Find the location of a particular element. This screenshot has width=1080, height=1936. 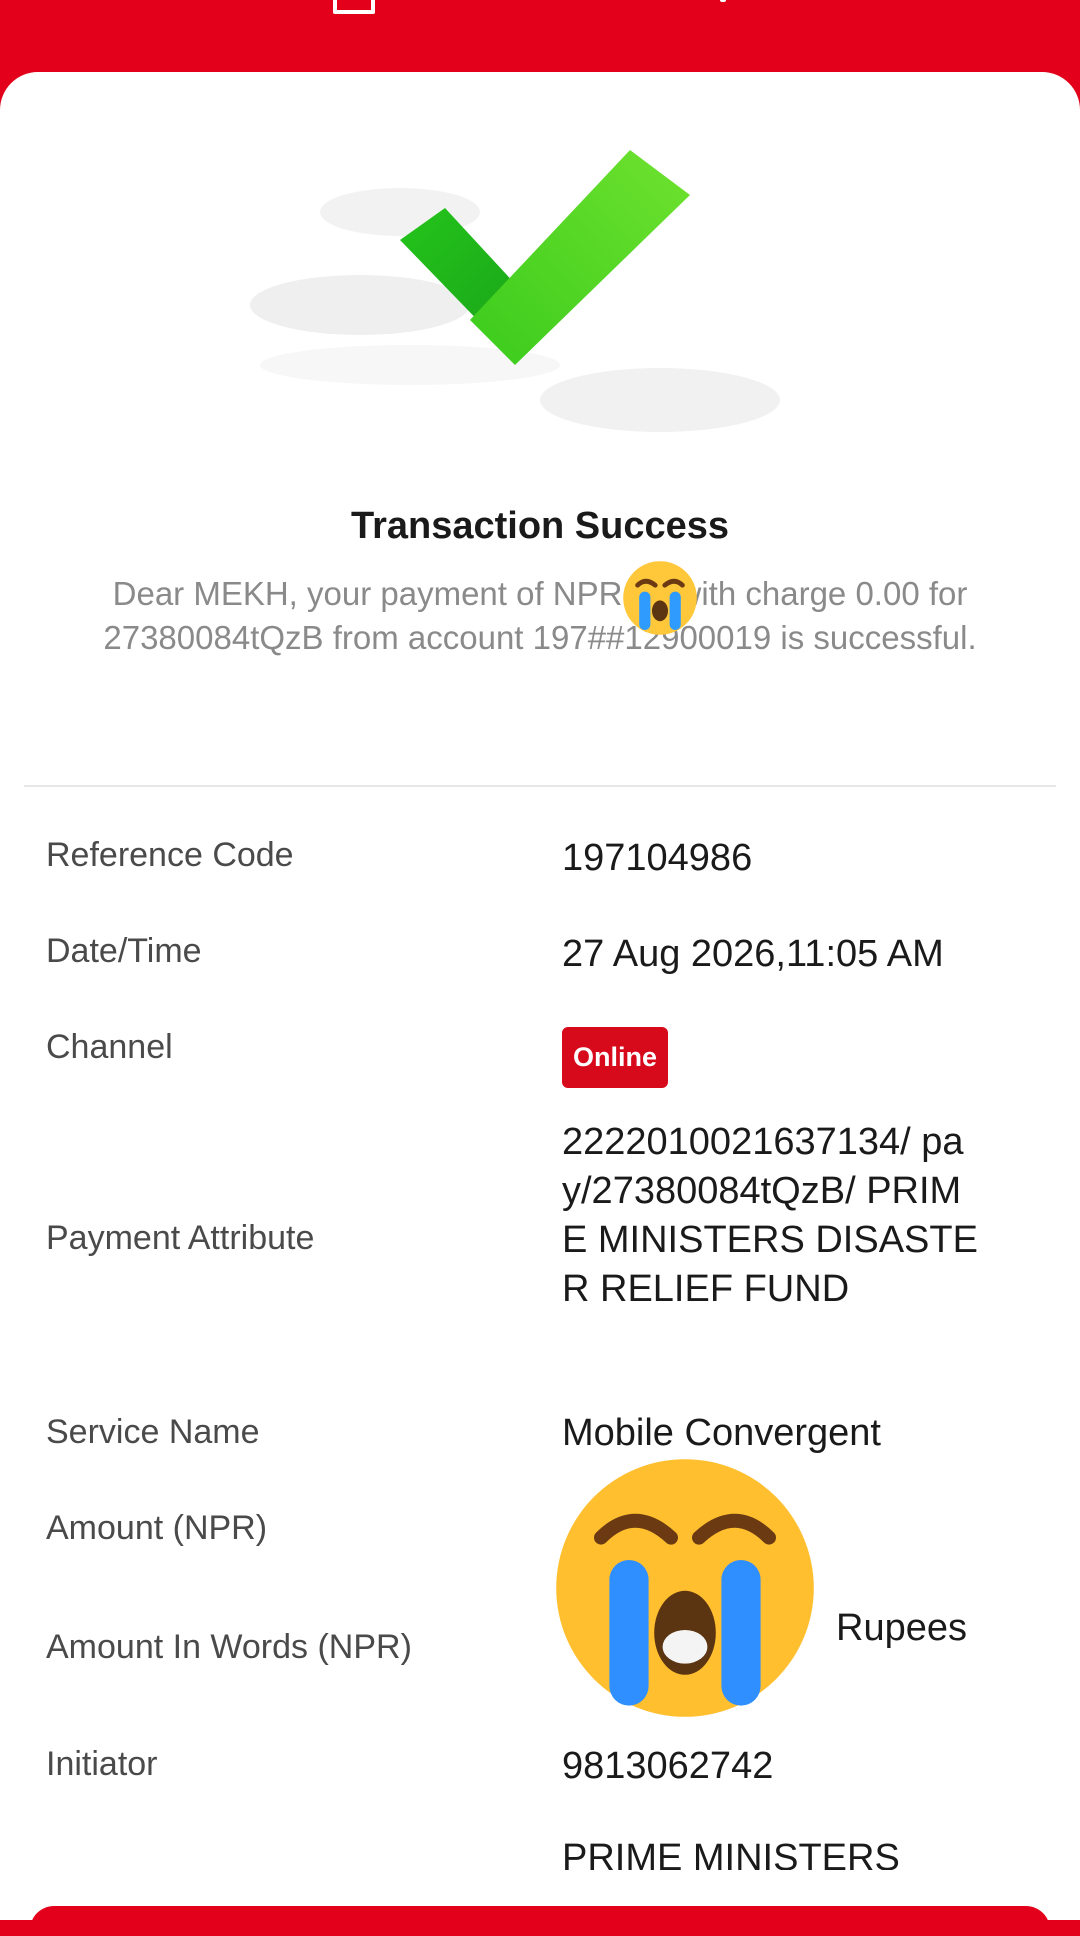

initiator-label: Initiator is located at coordinates (102, 1764).